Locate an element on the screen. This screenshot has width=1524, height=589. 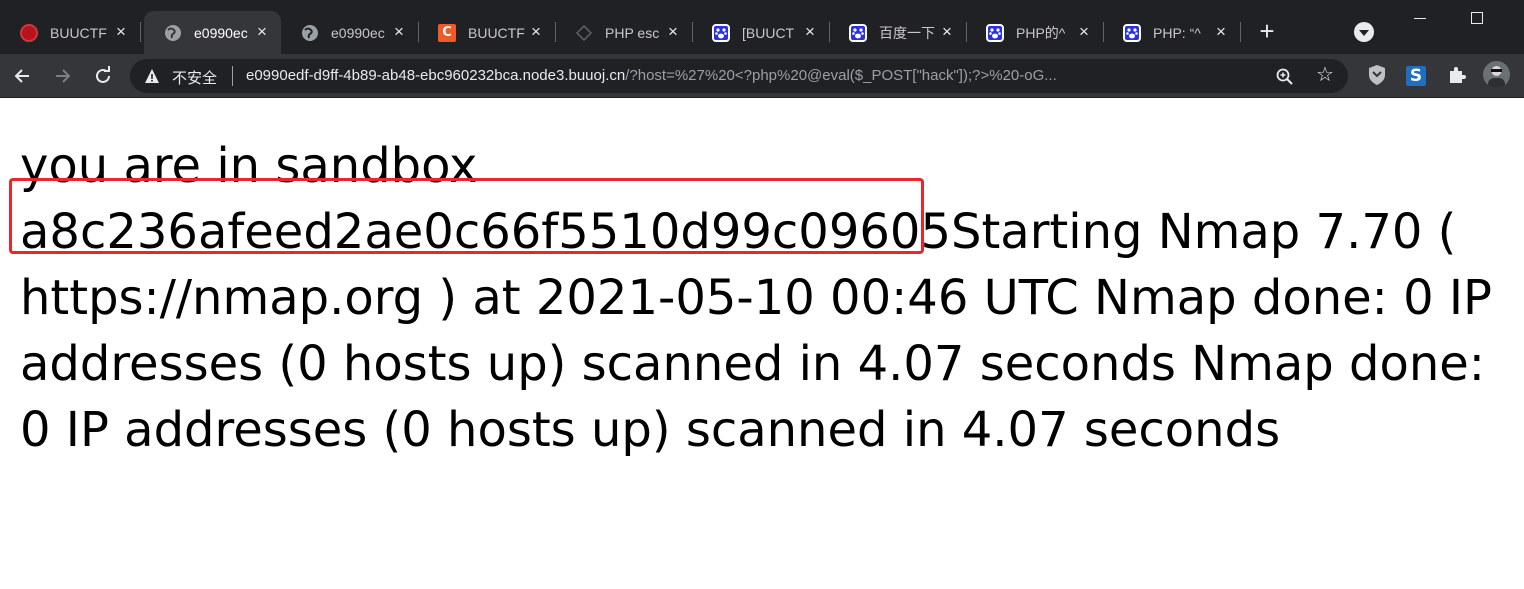
tab-title: PHP的^ is located at coordinates (1041, 32).